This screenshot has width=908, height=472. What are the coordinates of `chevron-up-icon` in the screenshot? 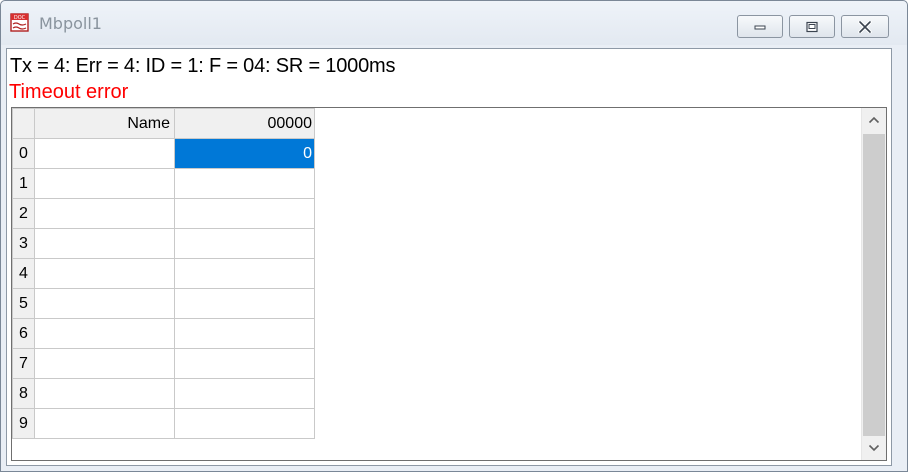 It's located at (874, 120).